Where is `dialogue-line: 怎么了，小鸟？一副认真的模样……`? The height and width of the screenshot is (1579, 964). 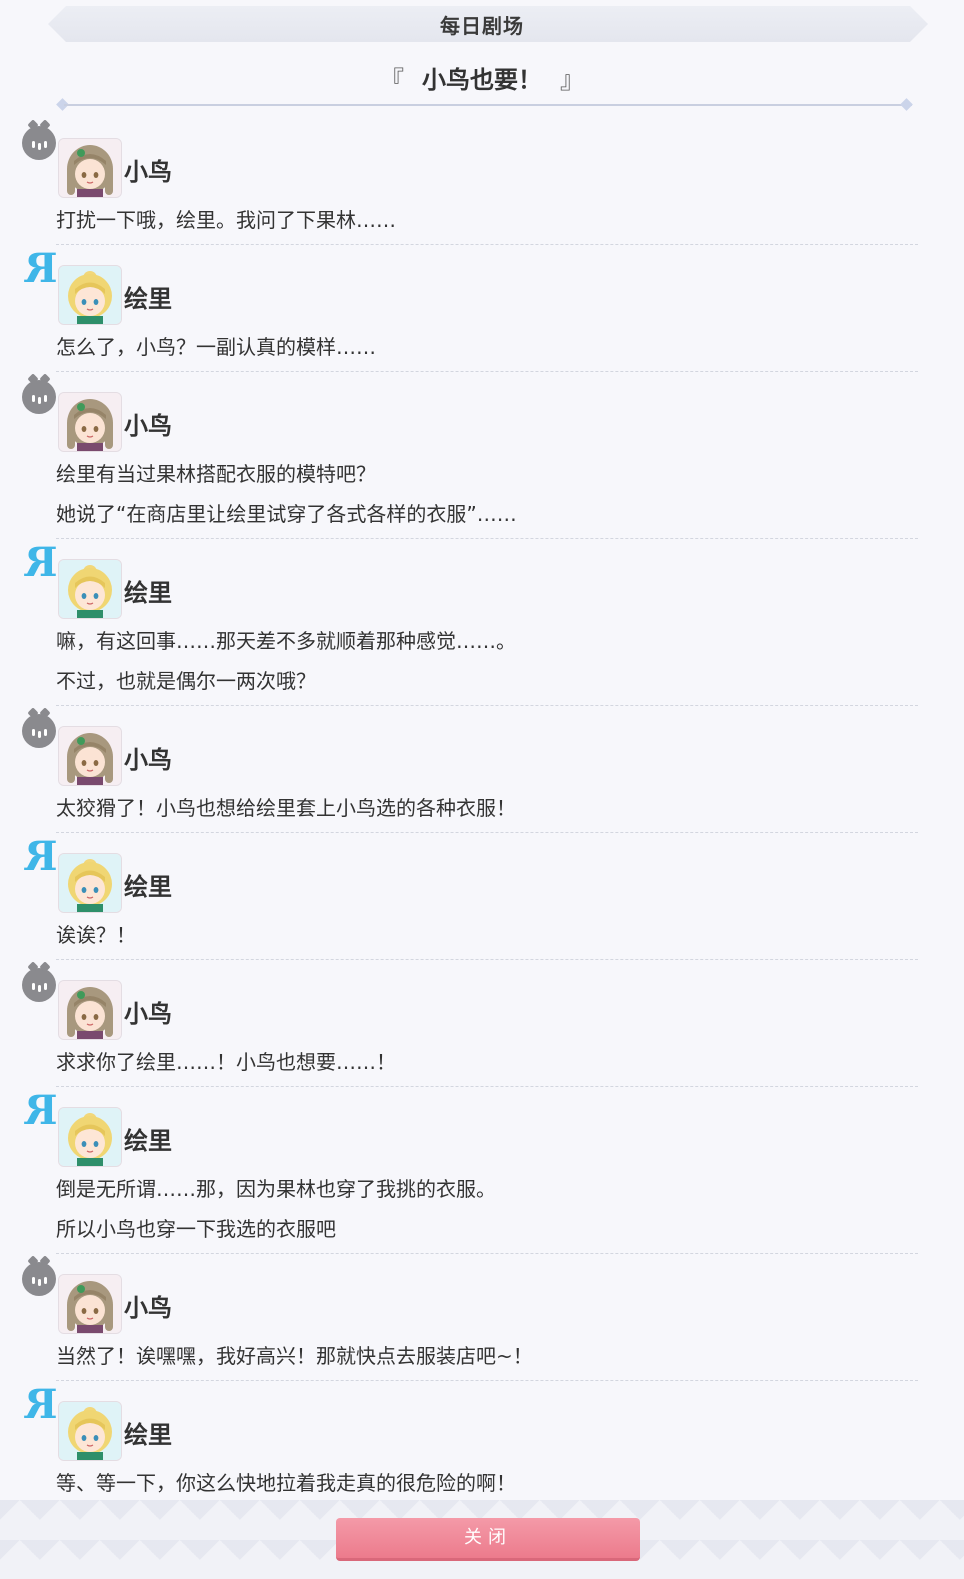 dialogue-line: 怎么了，小鸟？一副认真的模样…… is located at coordinates (216, 347).